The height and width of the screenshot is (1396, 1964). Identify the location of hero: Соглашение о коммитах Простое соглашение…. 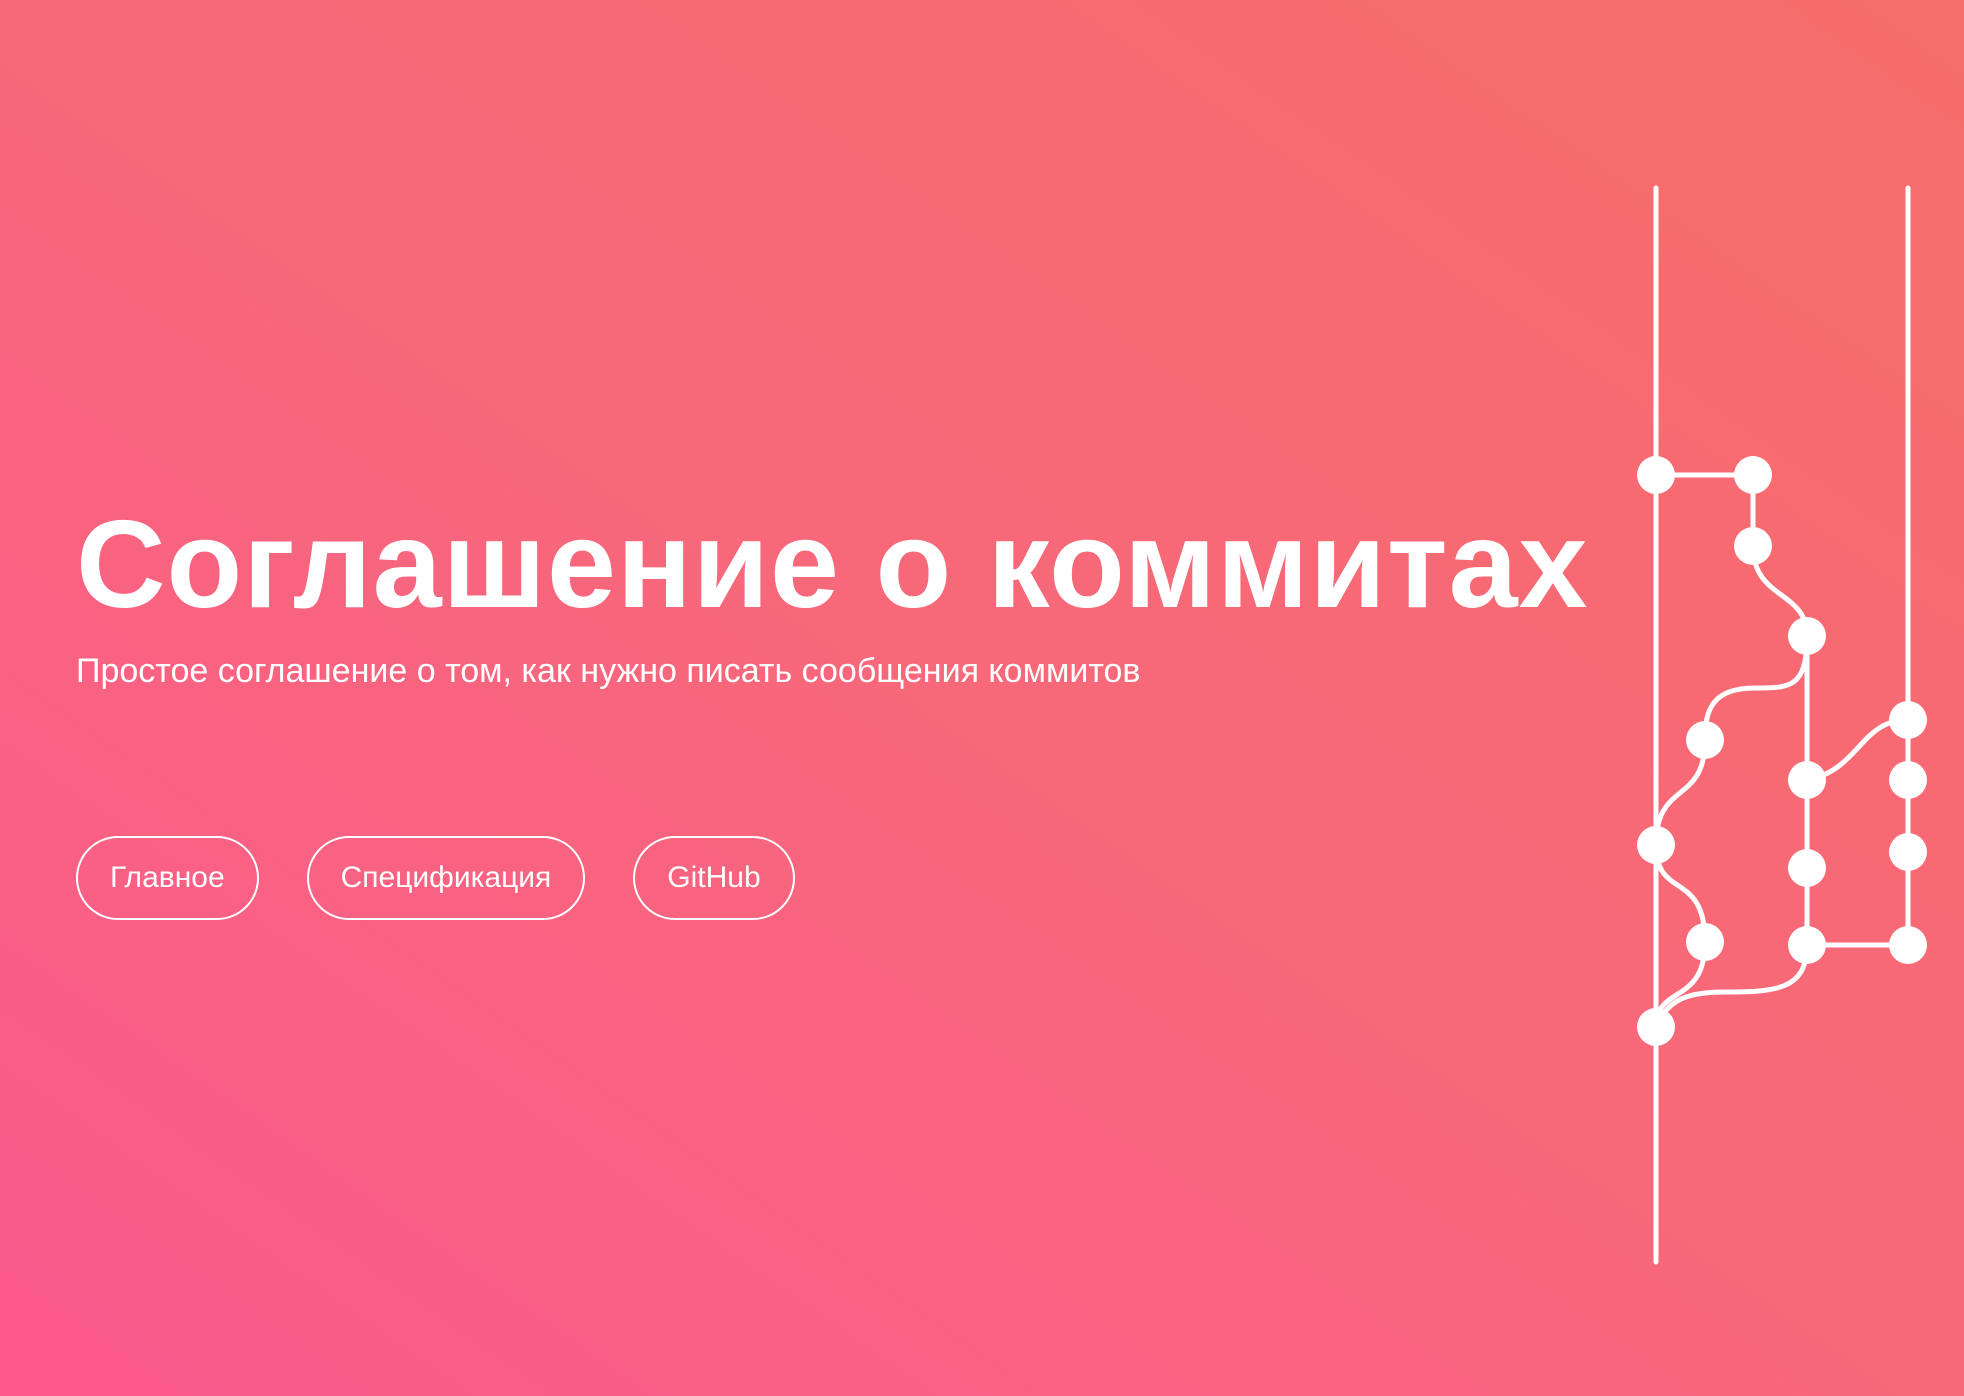
(832, 594).